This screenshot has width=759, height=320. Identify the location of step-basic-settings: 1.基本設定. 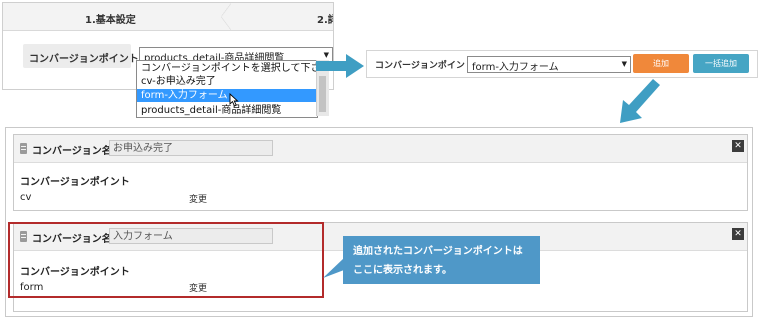
(110, 18).